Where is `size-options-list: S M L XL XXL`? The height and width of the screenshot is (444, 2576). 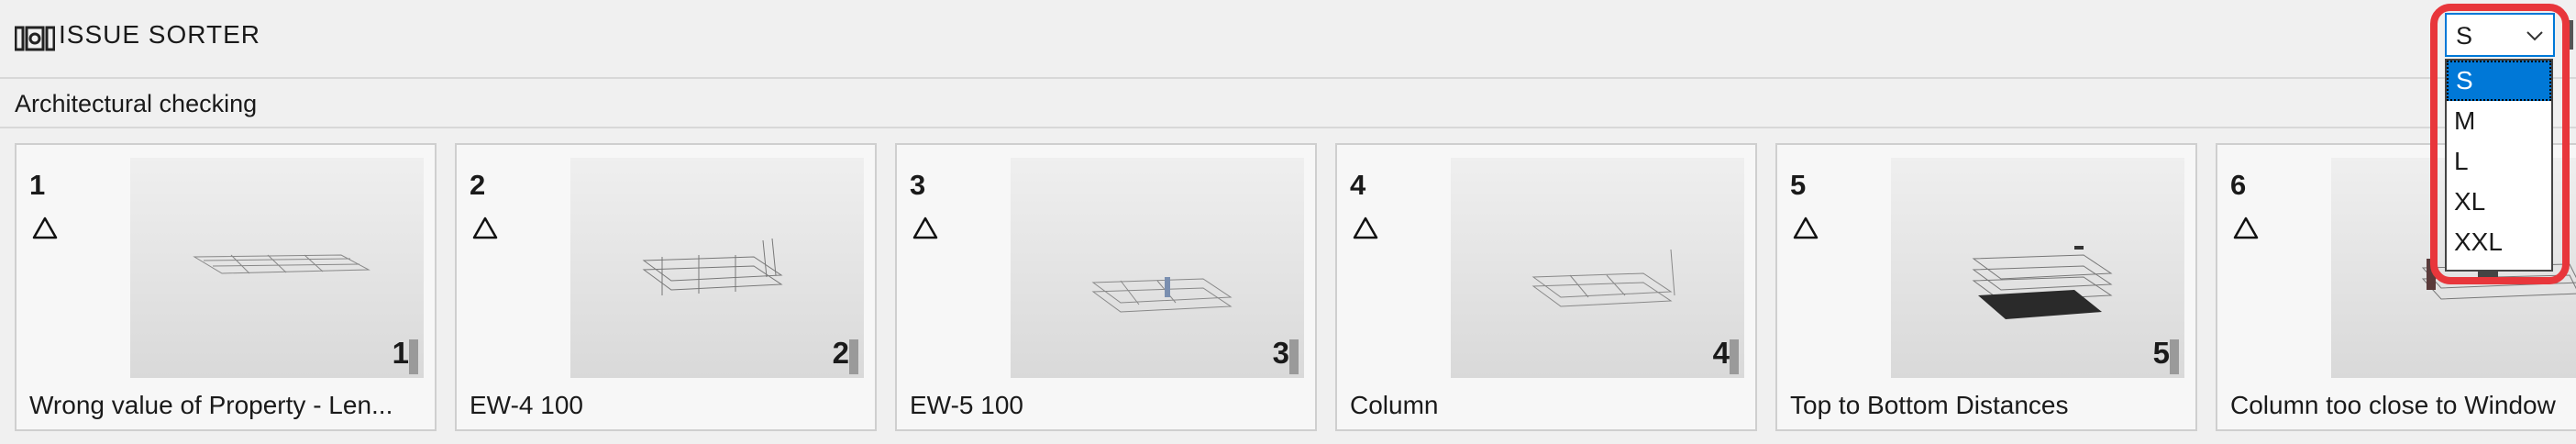 size-options-list: S M L XL XXL is located at coordinates (2499, 165).